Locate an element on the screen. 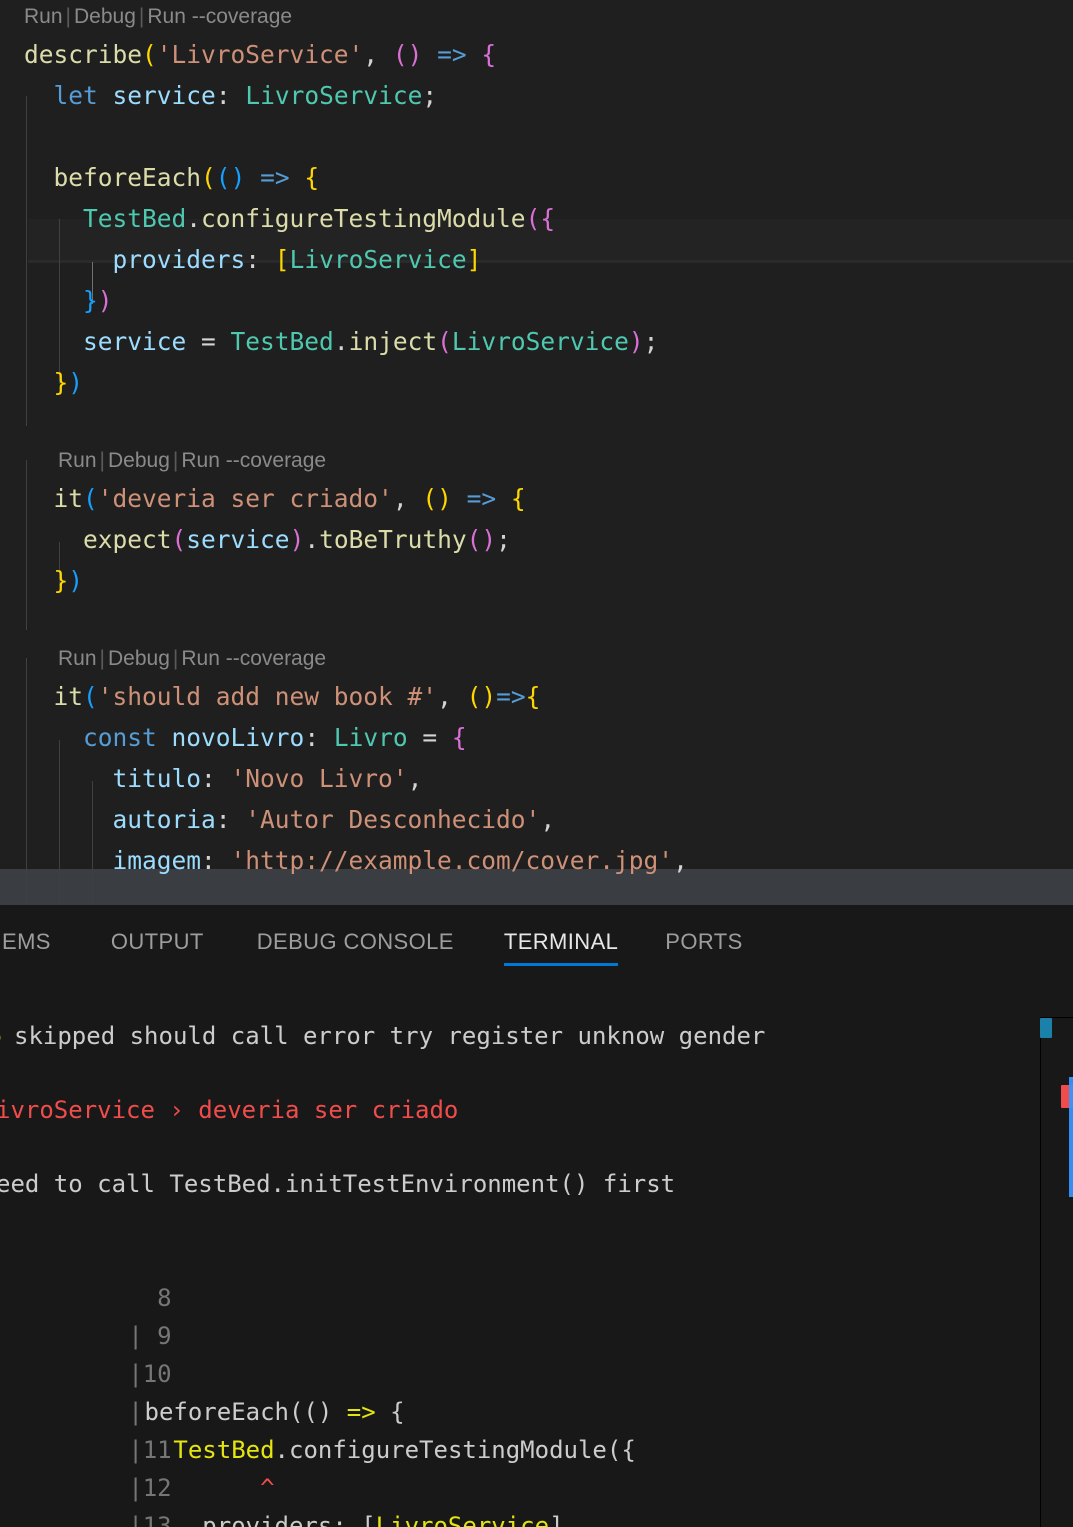  codelens-it-add-book: Run | Debug | Run --coverage is located at coordinates (536, 659).